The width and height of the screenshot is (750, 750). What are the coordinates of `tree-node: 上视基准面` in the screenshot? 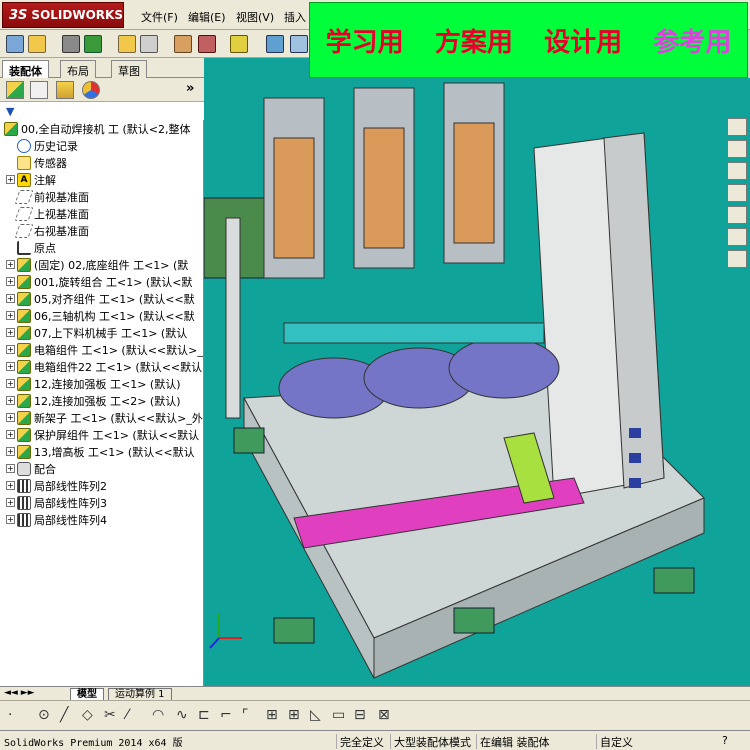 It's located at (102, 213).